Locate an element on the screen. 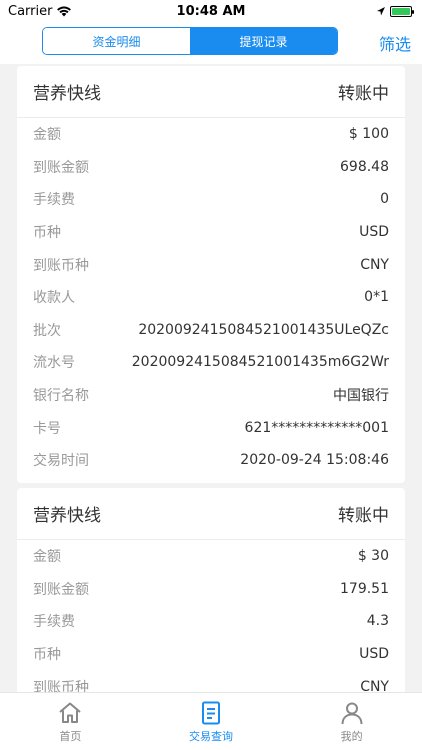 This screenshot has height=750, width=422. record-field-row: 卡号 621*************001 is located at coordinates (211, 427).